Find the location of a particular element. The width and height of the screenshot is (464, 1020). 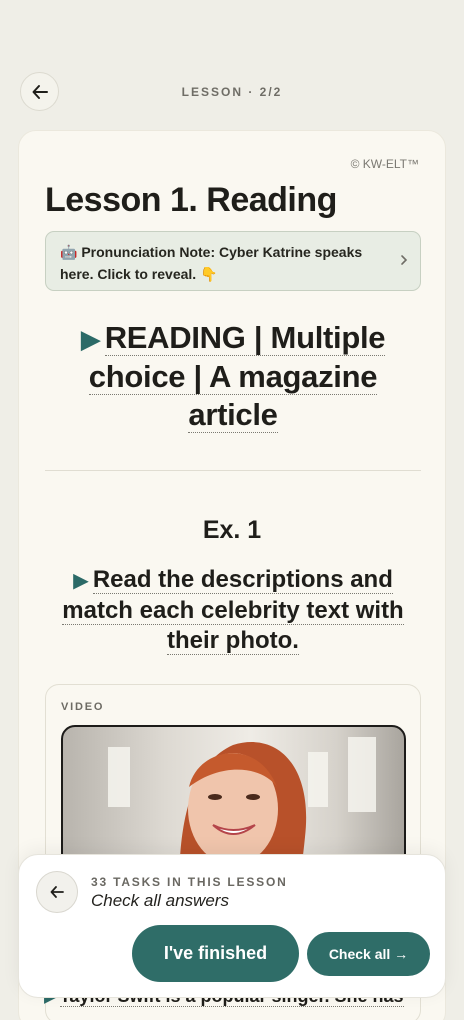

copyright-text: © KW-ELT™ is located at coordinates (384, 164).